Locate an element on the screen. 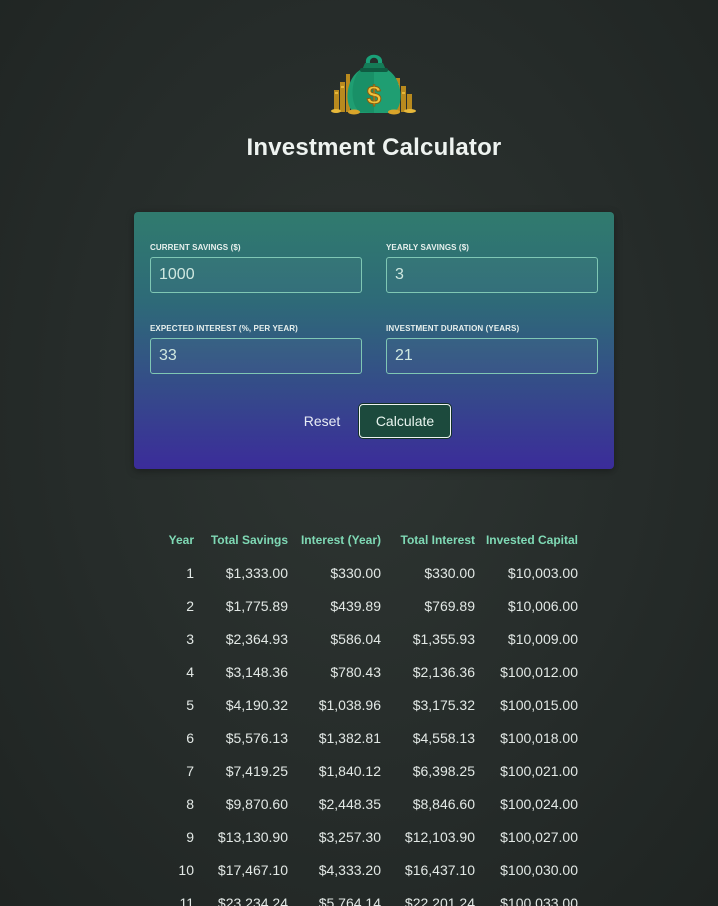 Image resolution: width=718 pixels, height=906 pixels. table-row: 7 $7,419.25 $1,840.12 $6,398.25 $100,021.00 is located at coordinates (364, 770).